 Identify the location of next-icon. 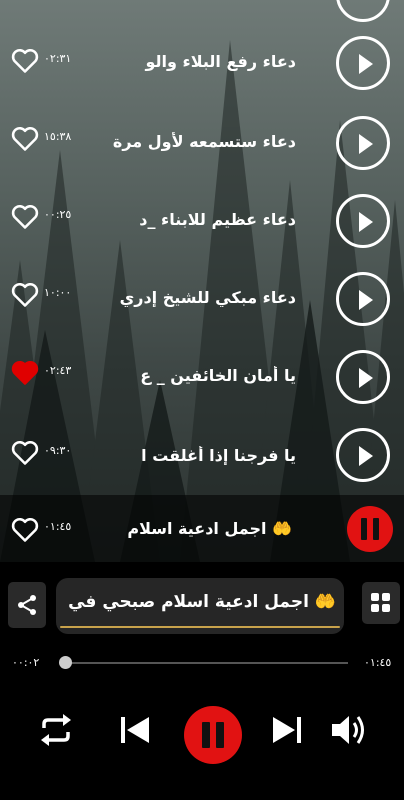
(287, 730).